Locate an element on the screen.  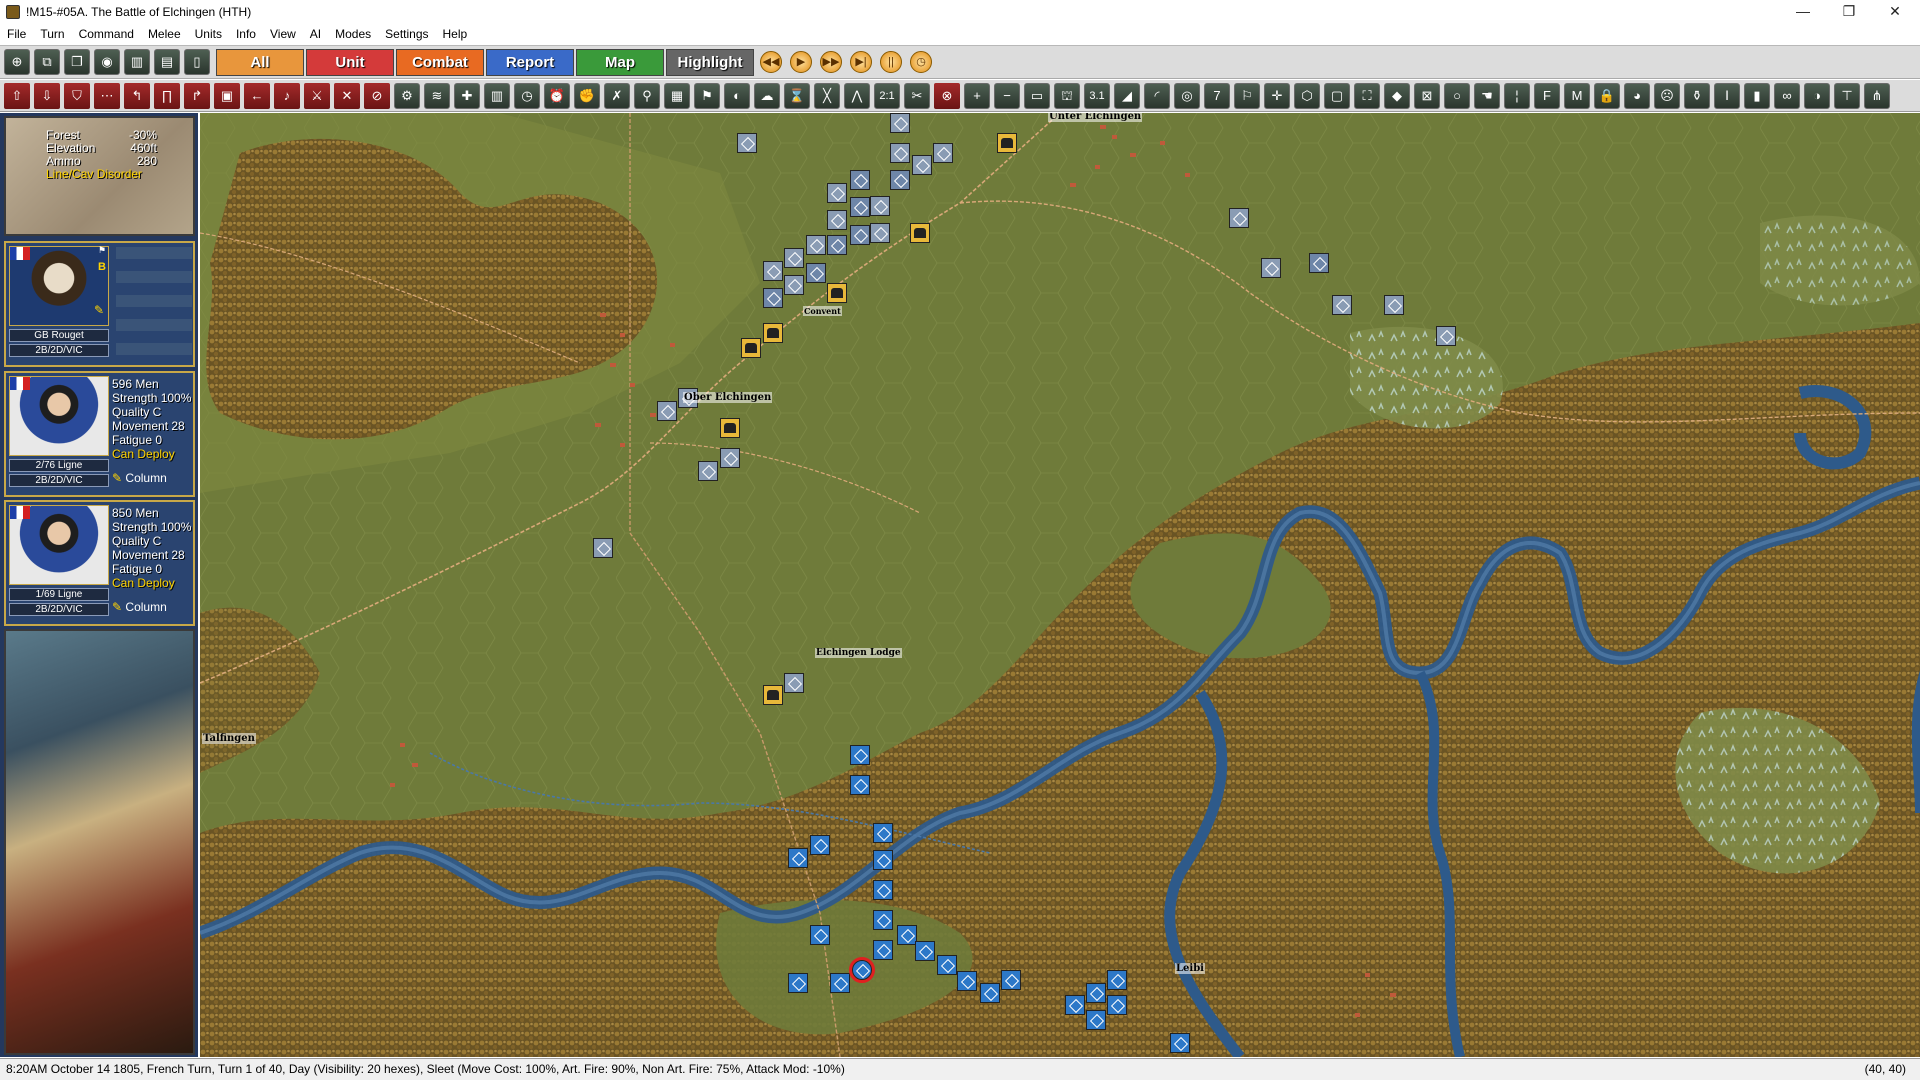
rewind-icon: ◀◀ is located at coordinates (771, 62).